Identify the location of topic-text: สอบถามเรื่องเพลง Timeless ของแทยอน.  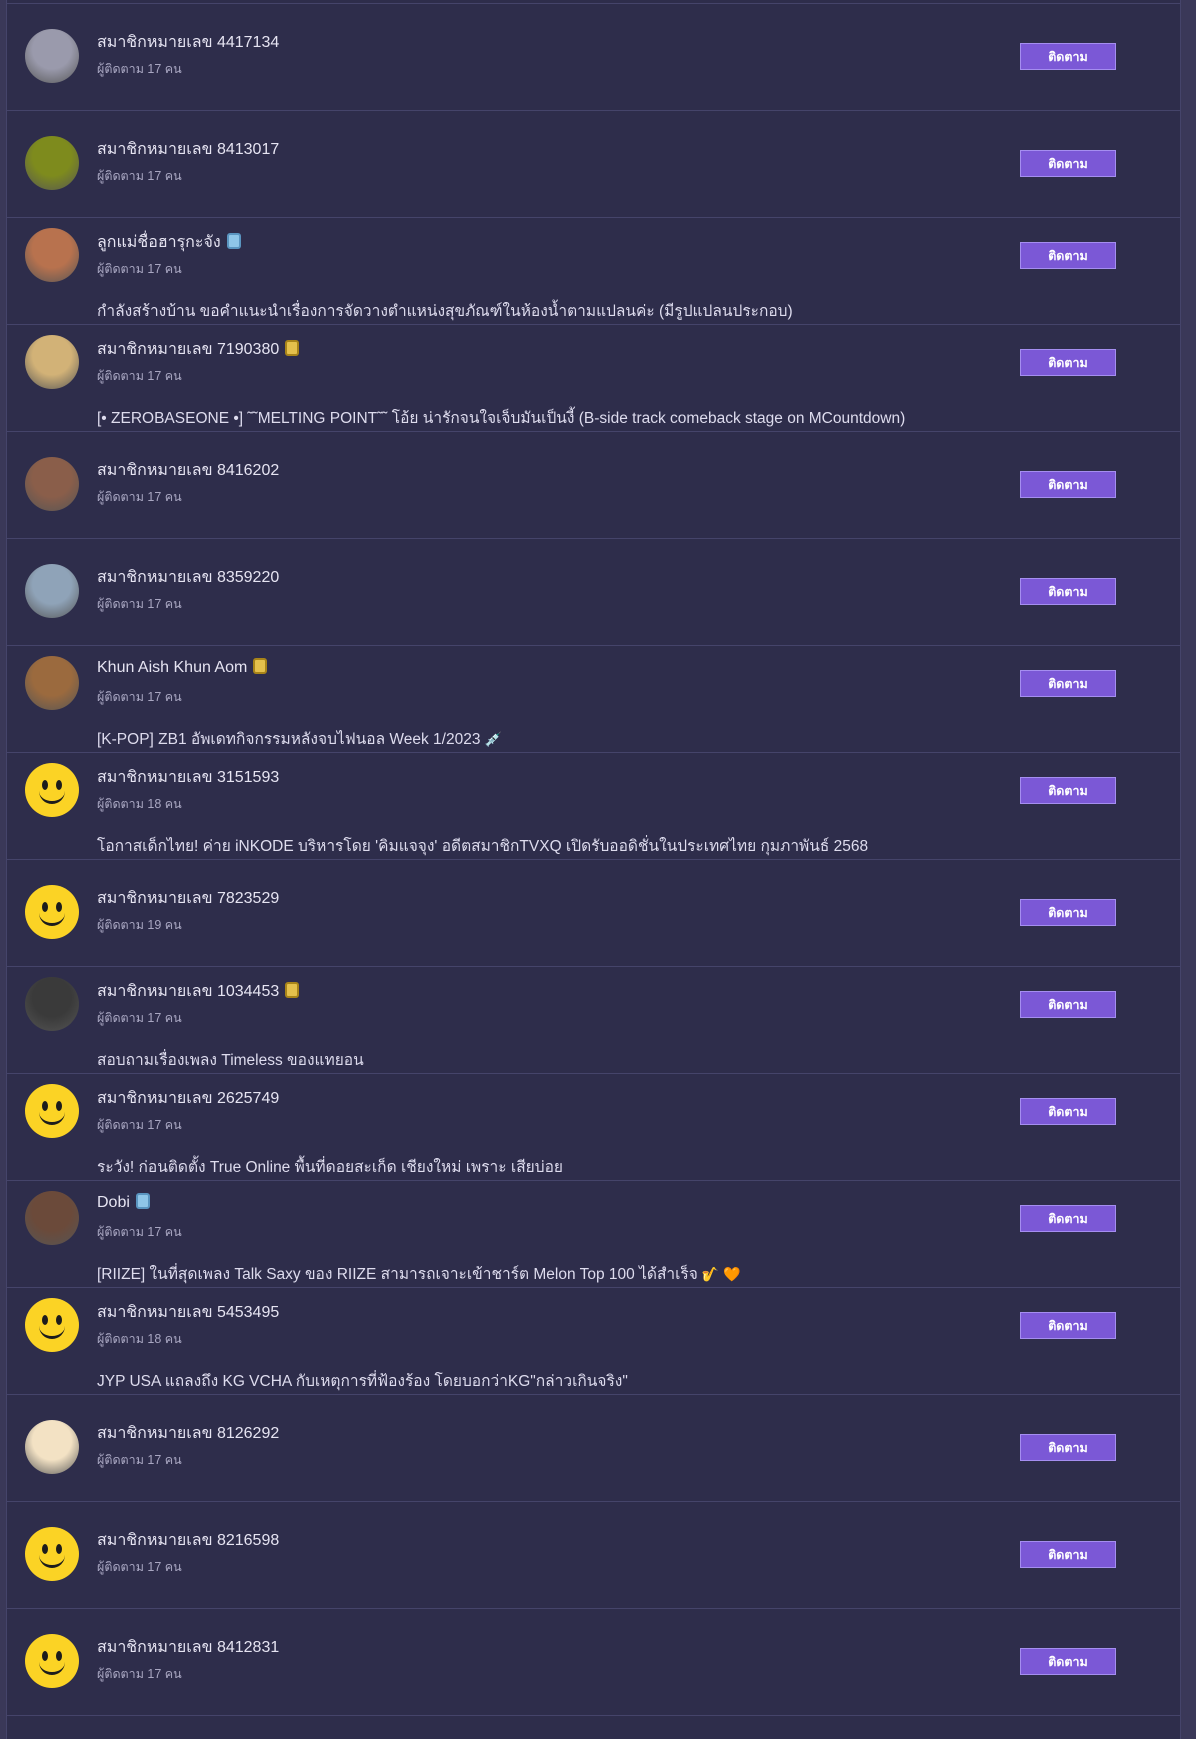
(230, 1060).